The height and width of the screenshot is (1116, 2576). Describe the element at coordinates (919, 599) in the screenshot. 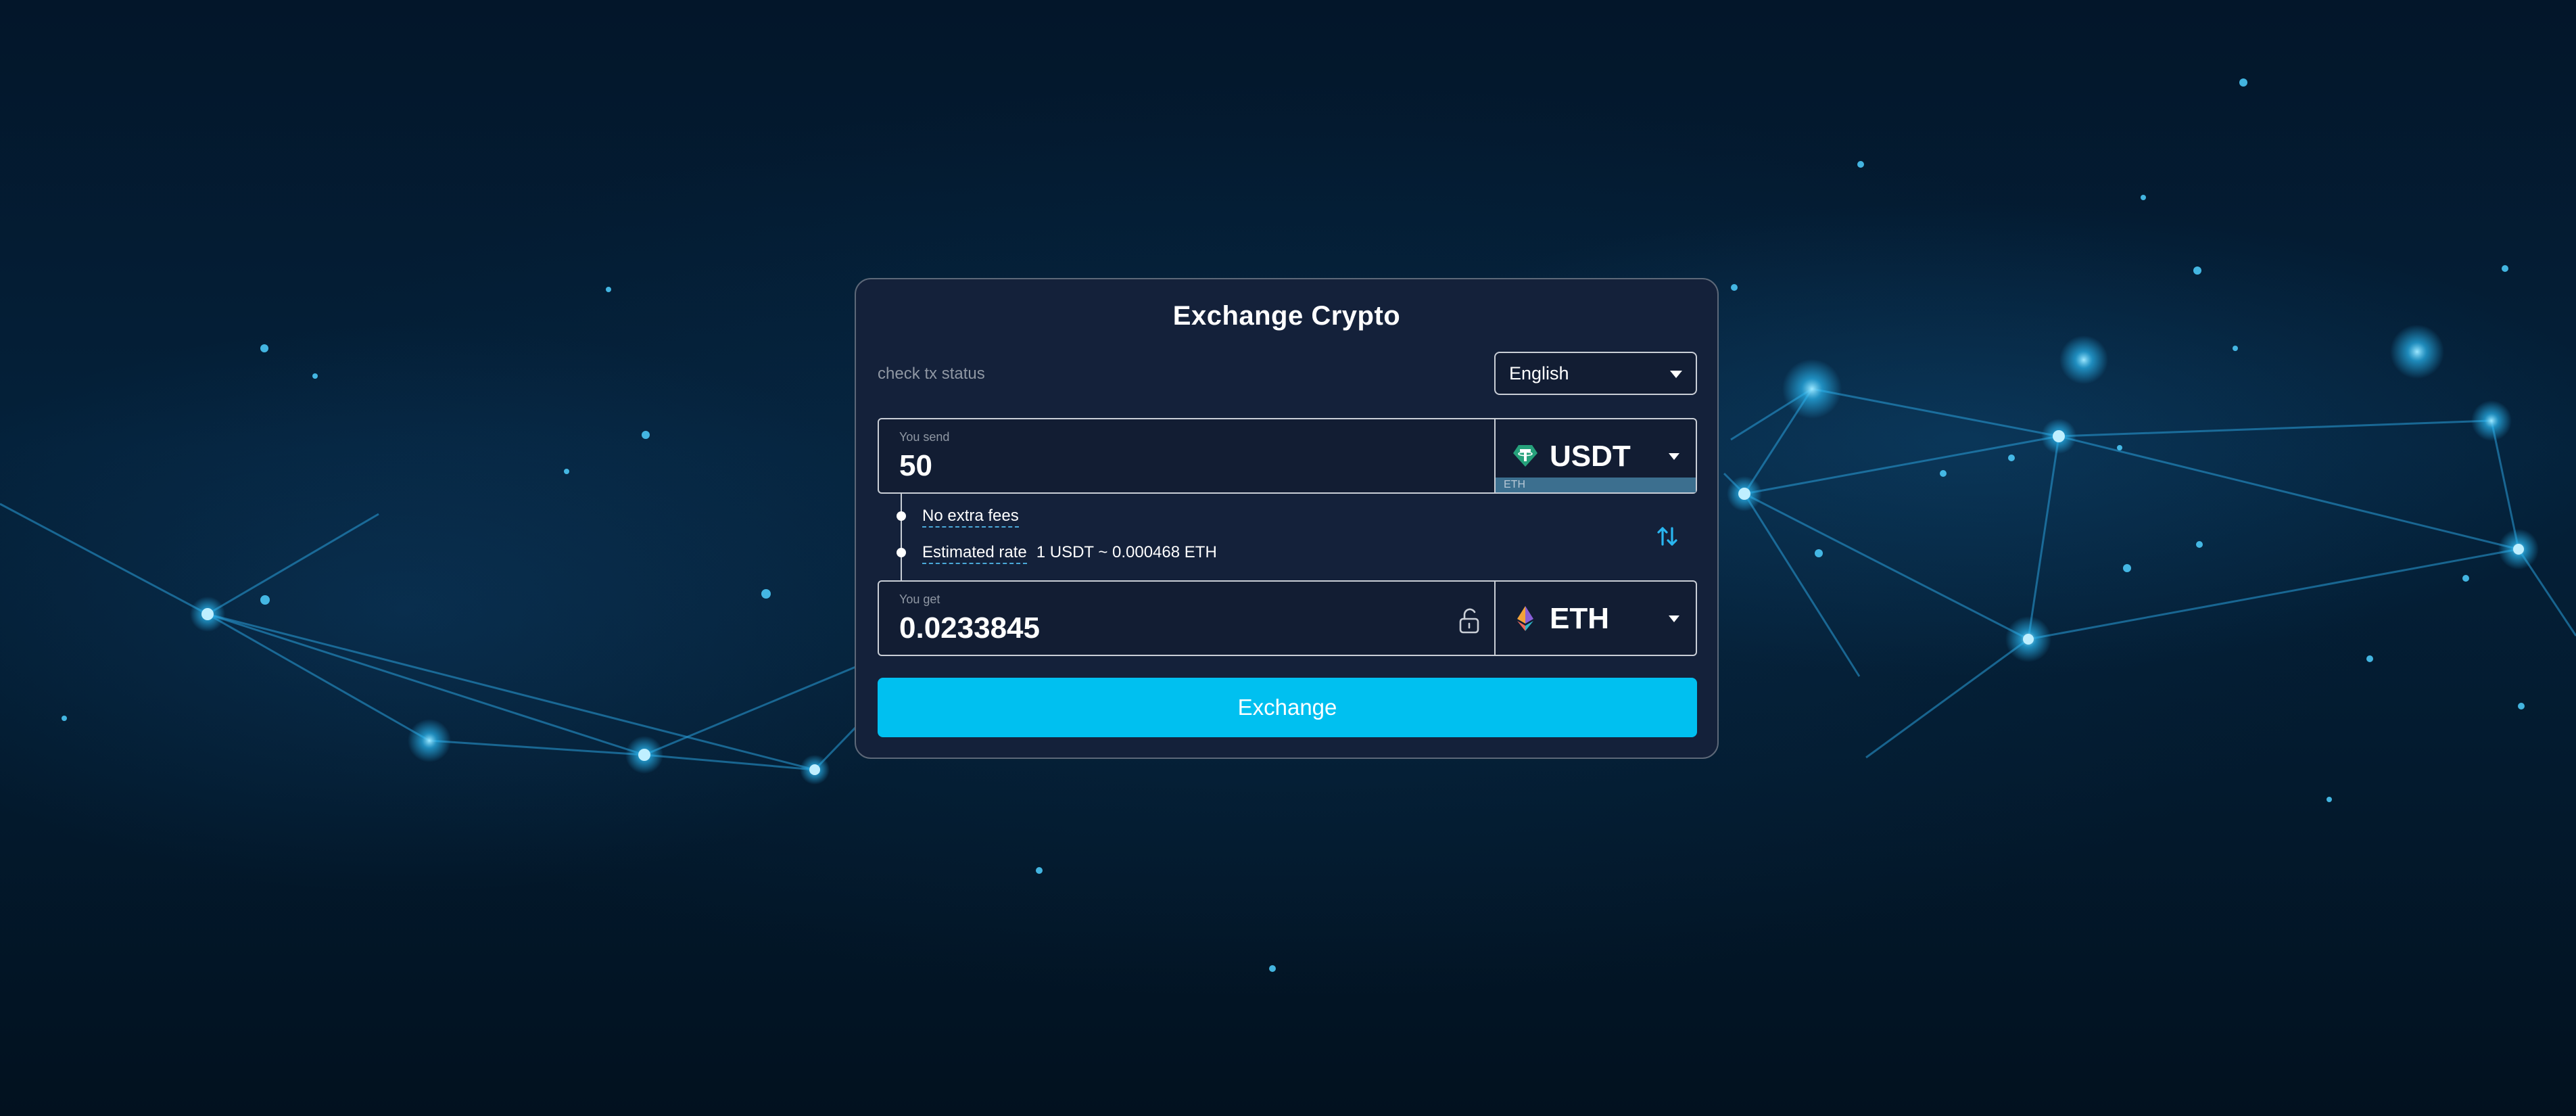

I see `get-label: You get` at that location.